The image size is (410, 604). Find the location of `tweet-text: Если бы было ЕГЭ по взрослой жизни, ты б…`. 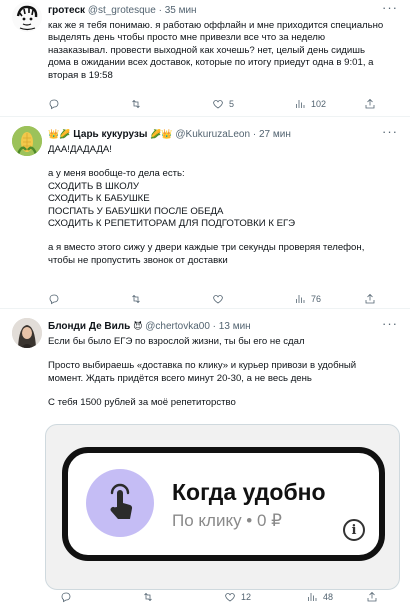

tweet-text: Если бы было ЕГЭ по взрослой жизни, ты б… is located at coordinates (224, 373).